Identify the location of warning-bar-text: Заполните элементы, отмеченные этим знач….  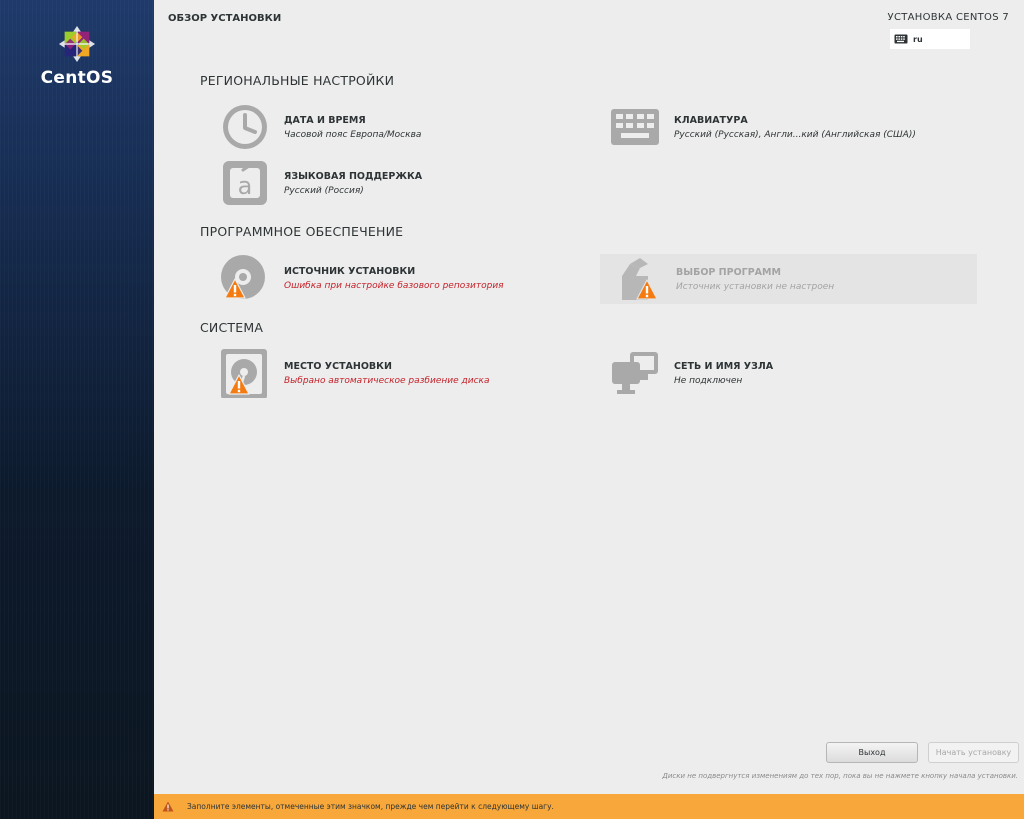
(370, 806).